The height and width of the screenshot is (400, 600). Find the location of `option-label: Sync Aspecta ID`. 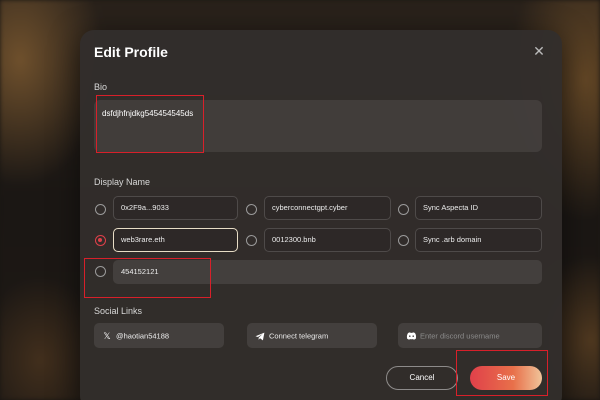

option-label: Sync Aspecta ID is located at coordinates (451, 207).